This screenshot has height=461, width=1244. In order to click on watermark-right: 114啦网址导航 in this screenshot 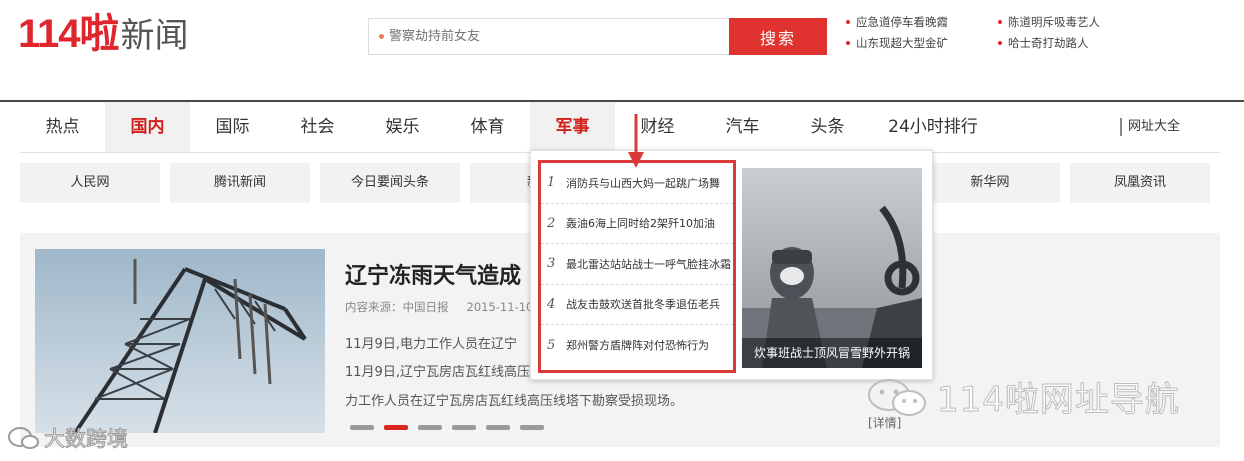, I will do `click(1022, 396)`.